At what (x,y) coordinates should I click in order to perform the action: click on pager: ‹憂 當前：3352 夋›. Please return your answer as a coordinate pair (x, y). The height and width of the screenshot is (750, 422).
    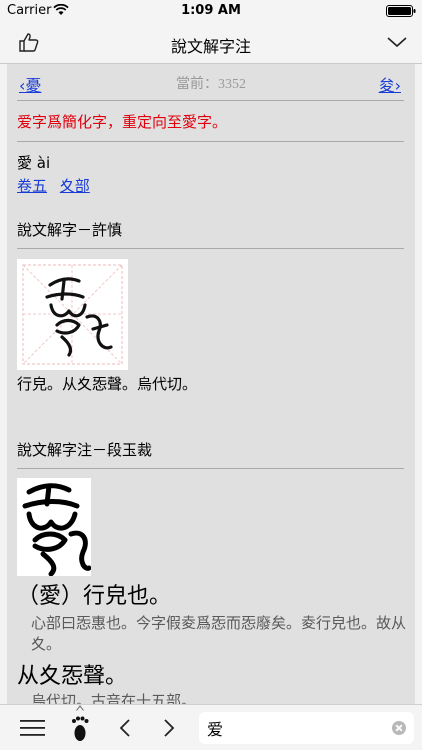
    Looking at the image, I should click on (211, 82).